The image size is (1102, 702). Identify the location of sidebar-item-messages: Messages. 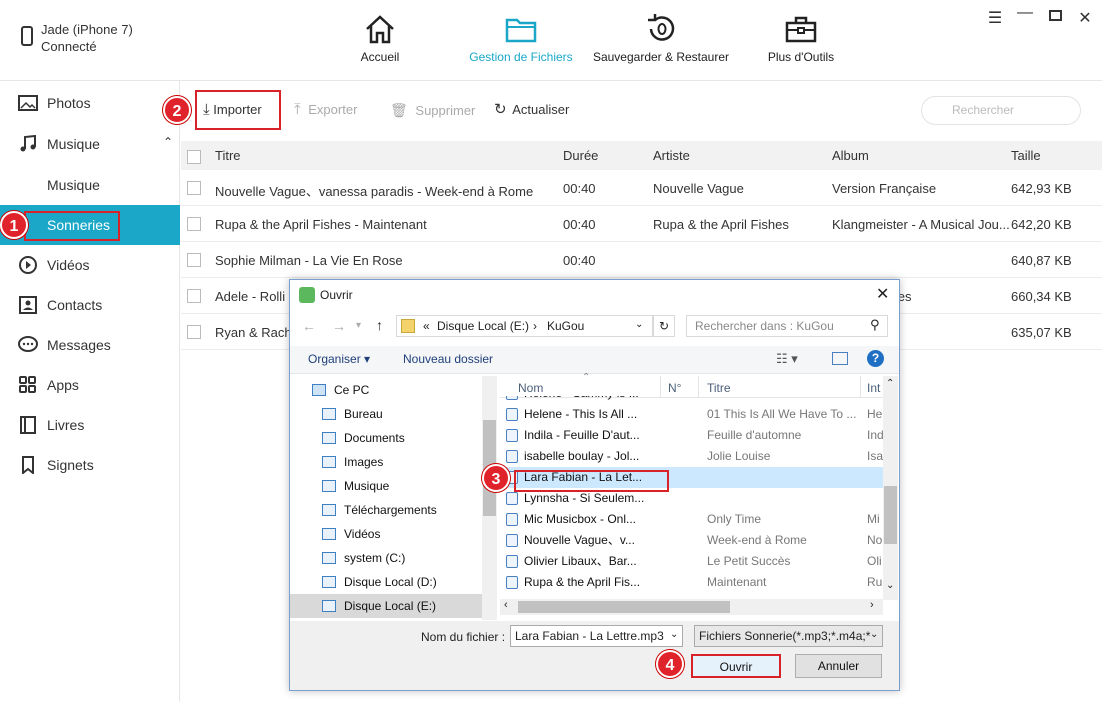
(90, 345).